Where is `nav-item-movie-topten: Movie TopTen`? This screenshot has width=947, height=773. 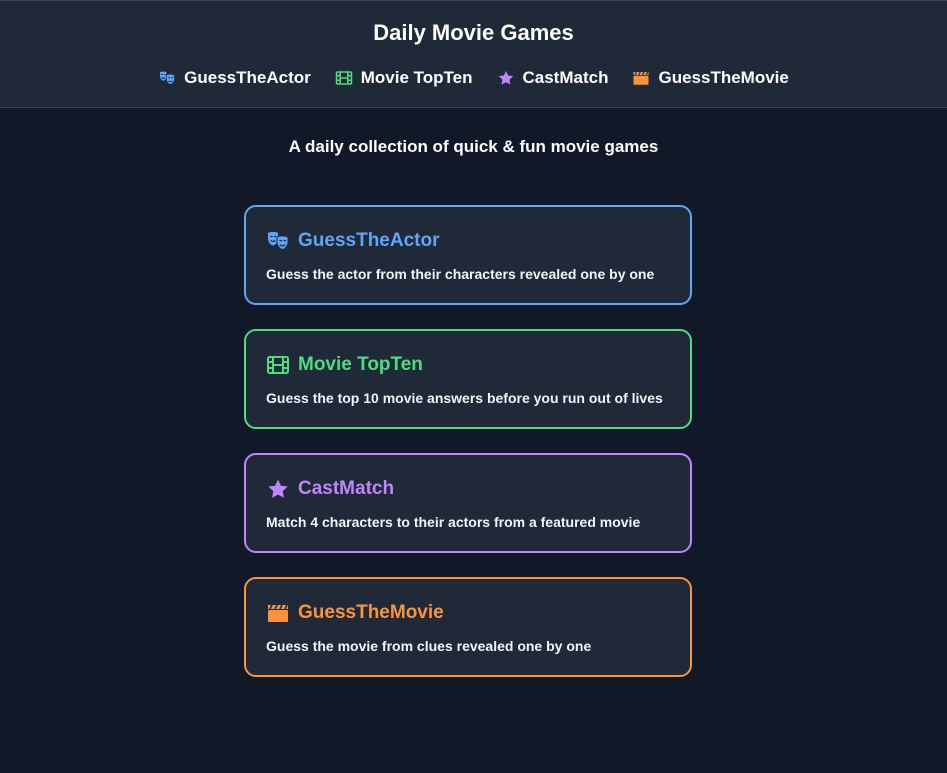
nav-item-movie-topten: Movie TopTen is located at coordinates (404, 78).